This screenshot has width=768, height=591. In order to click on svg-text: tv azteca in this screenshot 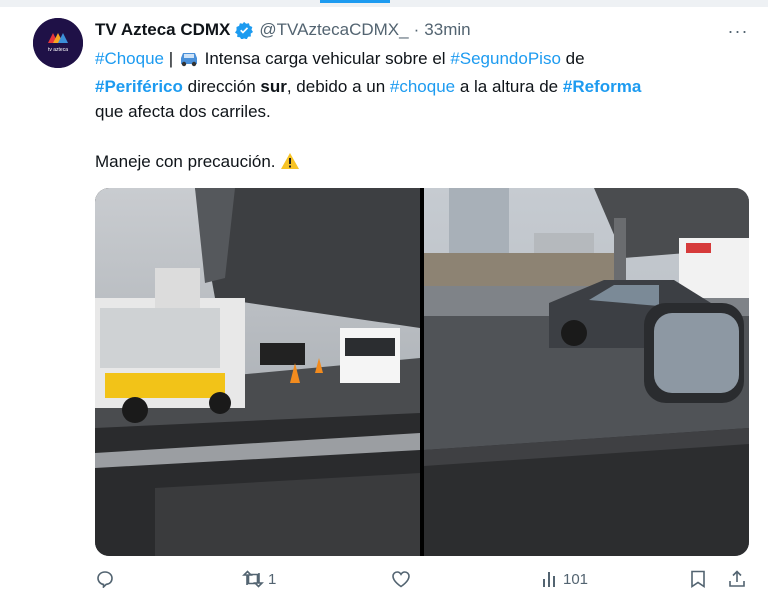, I will do `click(58, 50)`.